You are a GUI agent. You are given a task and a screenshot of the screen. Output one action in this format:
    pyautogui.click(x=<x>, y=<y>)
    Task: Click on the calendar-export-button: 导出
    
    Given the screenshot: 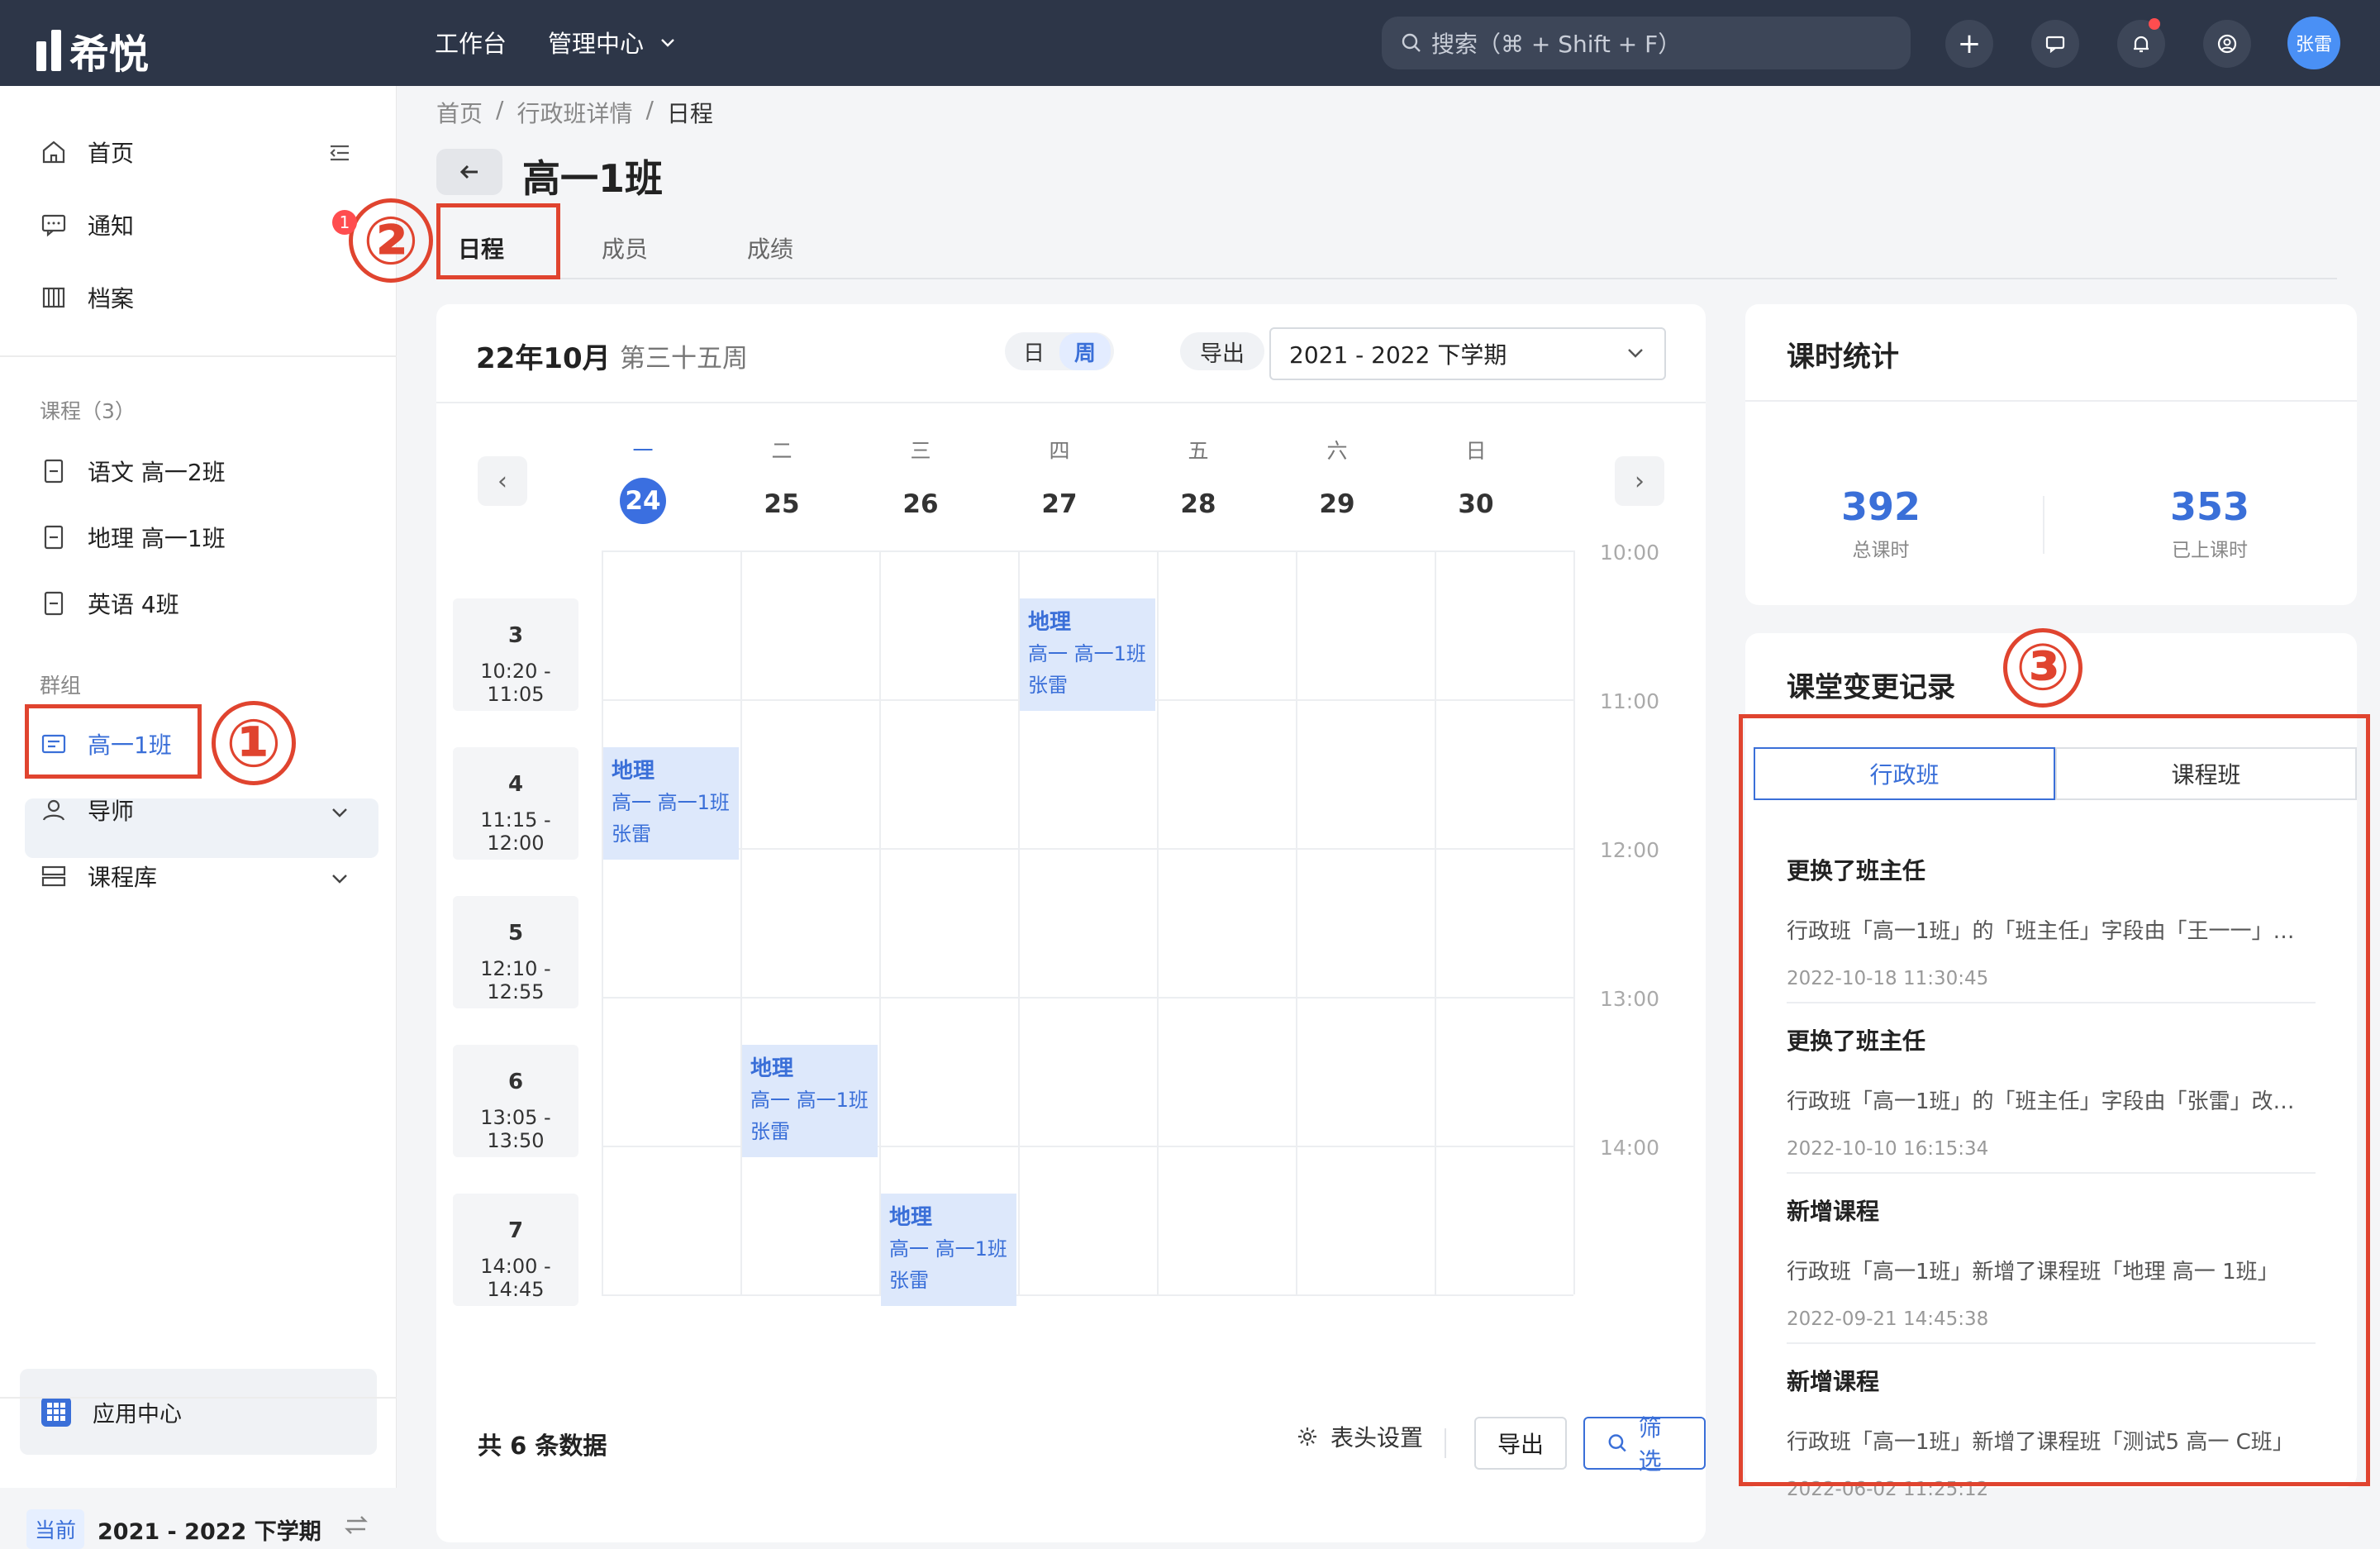 What is the action you would take?
    pyautogui.click(x=1222, y=351)
    